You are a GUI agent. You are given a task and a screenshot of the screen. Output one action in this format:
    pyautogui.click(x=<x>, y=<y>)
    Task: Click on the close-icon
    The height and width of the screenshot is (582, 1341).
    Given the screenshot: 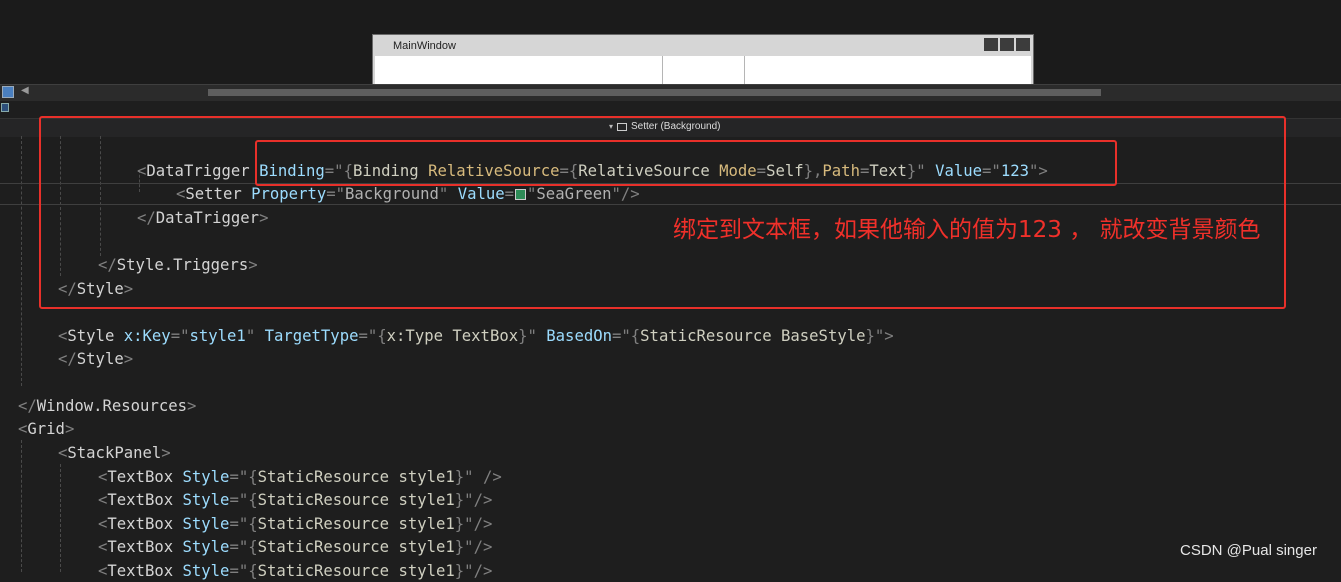 What is the action you would take?
    pyautogui.click(x=1023, y=44)
    